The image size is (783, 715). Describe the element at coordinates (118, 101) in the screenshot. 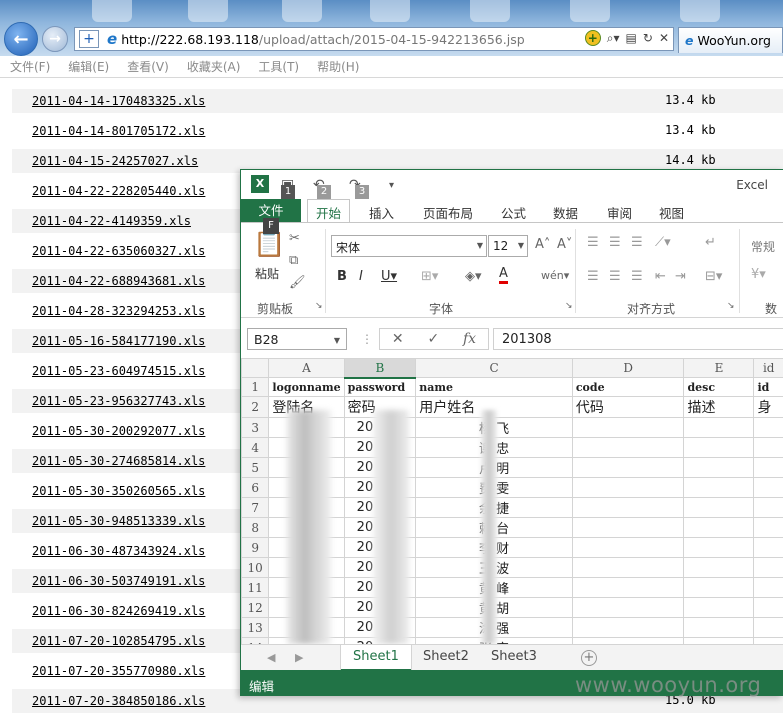

I see `file-link: 2011-04-14-170483325.xls` at that location.